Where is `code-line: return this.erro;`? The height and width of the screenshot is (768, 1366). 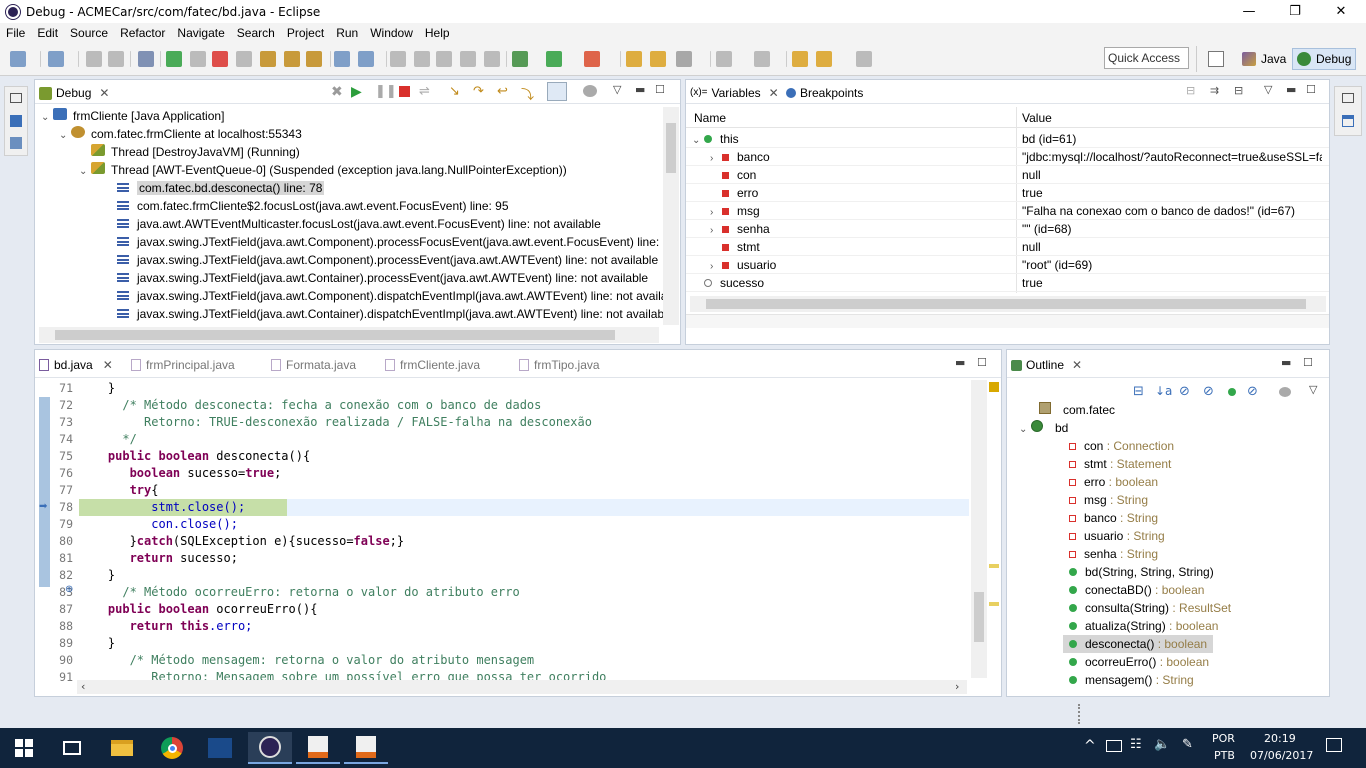
code-line: return this.erro; is located at coordinates (166, 626).